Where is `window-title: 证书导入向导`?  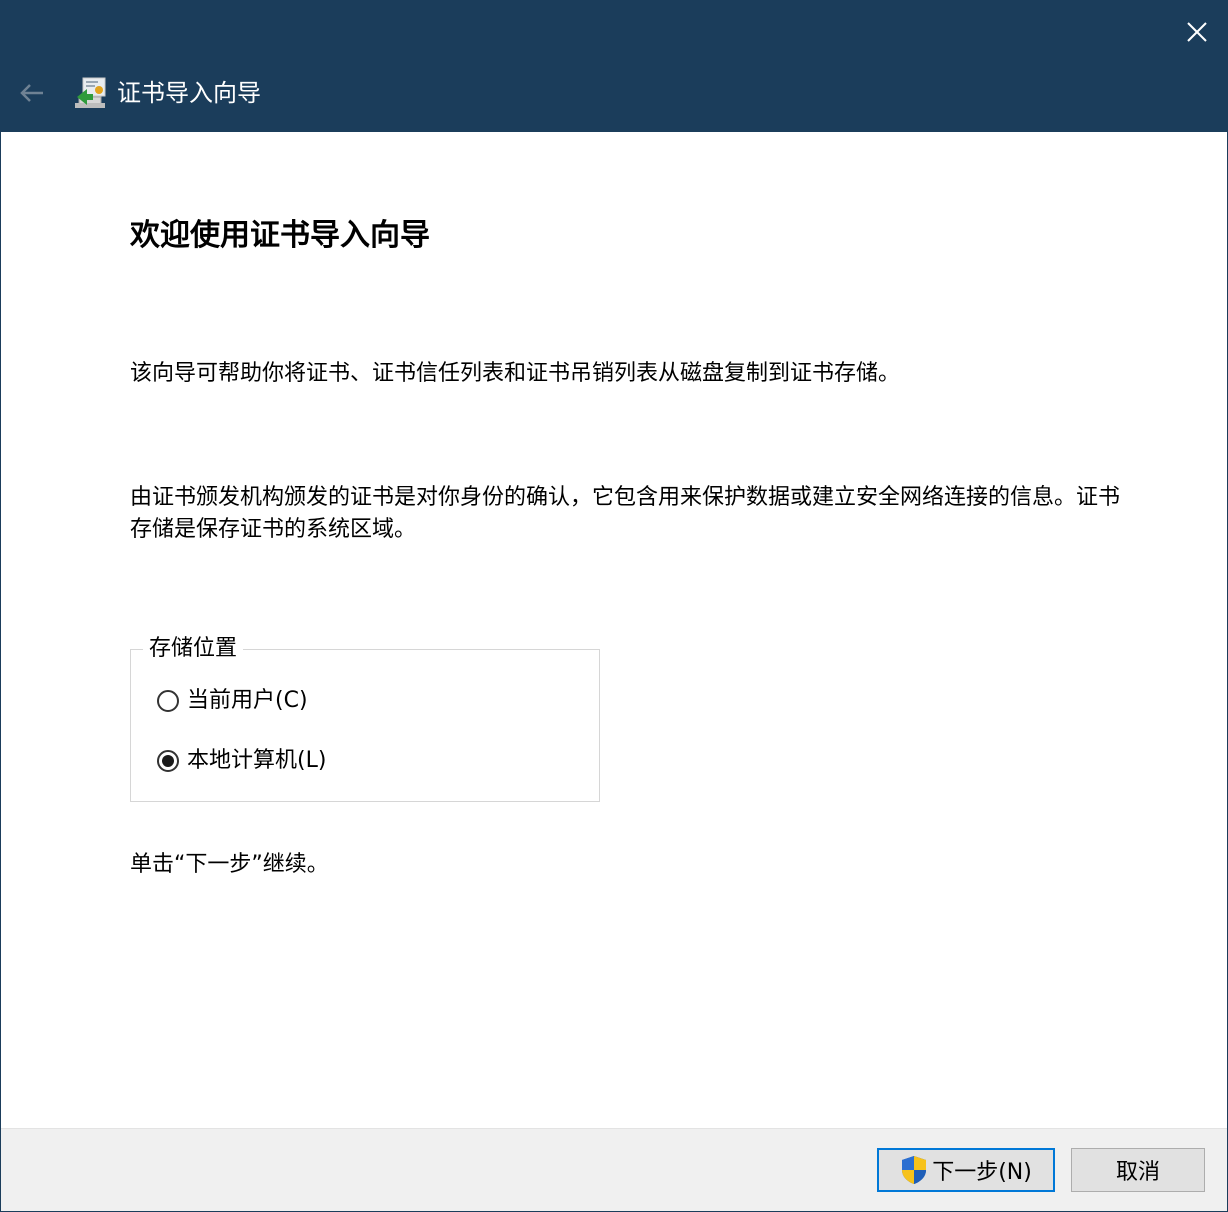
window-title: 证书导入向导 is located at coordinates (189, 93).